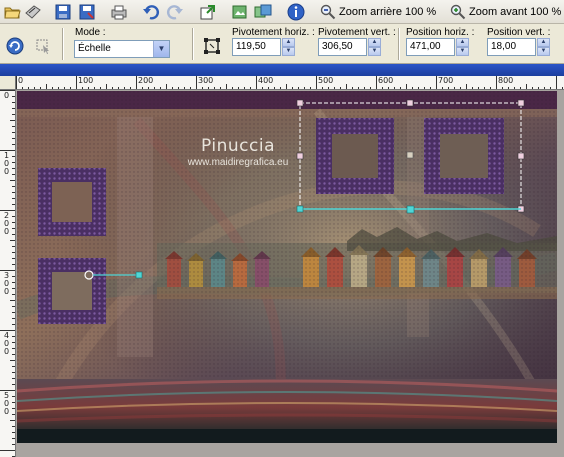  Describe the element at coordinates (238, 146) in the screenshot. I see `watermark-title: Pinuccia` at that location.